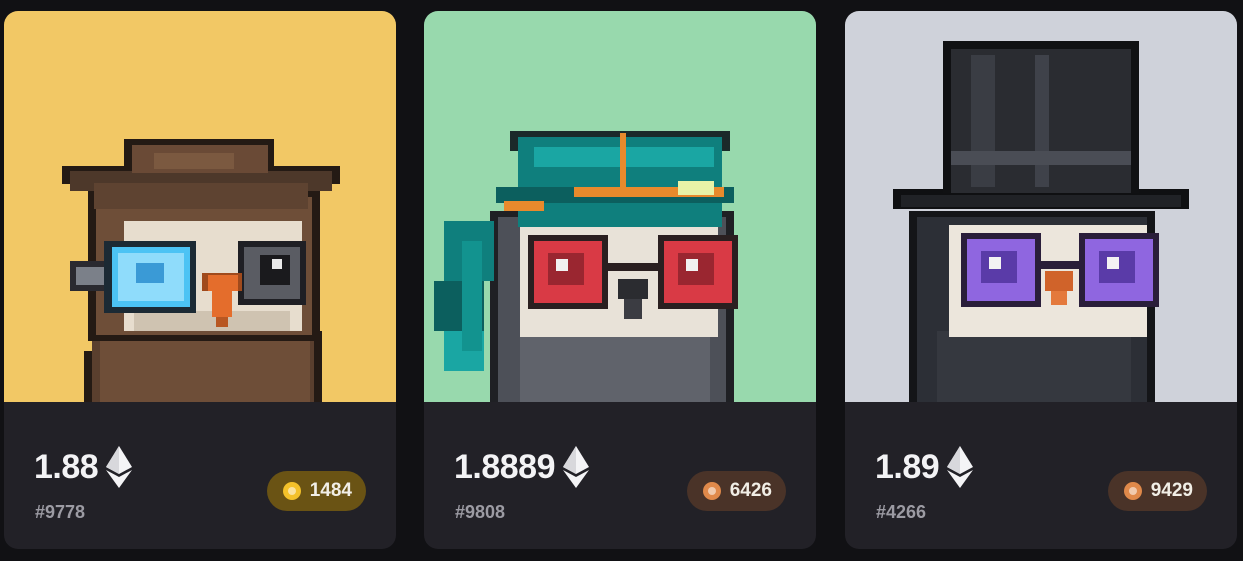 The image size is (1243, 561). I want to click on rank-badge: 6426, so click(736, 491).